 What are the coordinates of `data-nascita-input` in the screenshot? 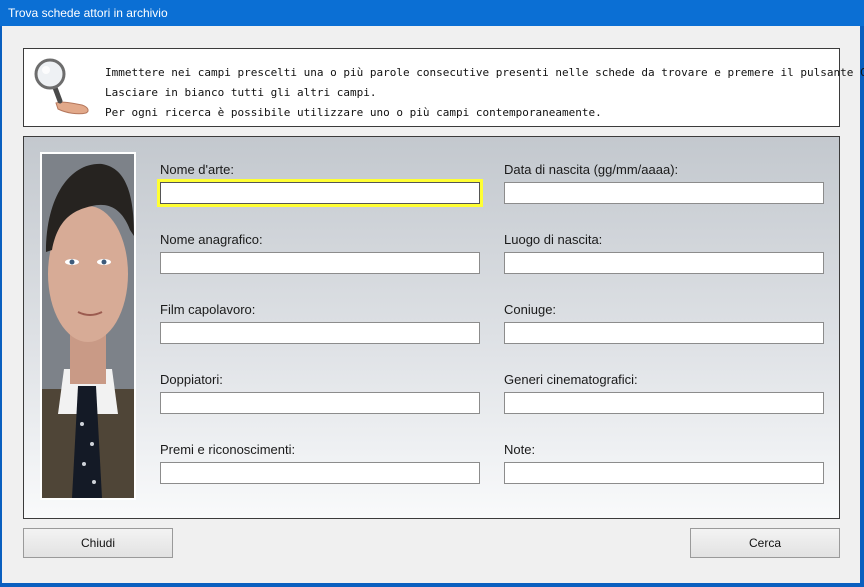 It's located at (664, 193).